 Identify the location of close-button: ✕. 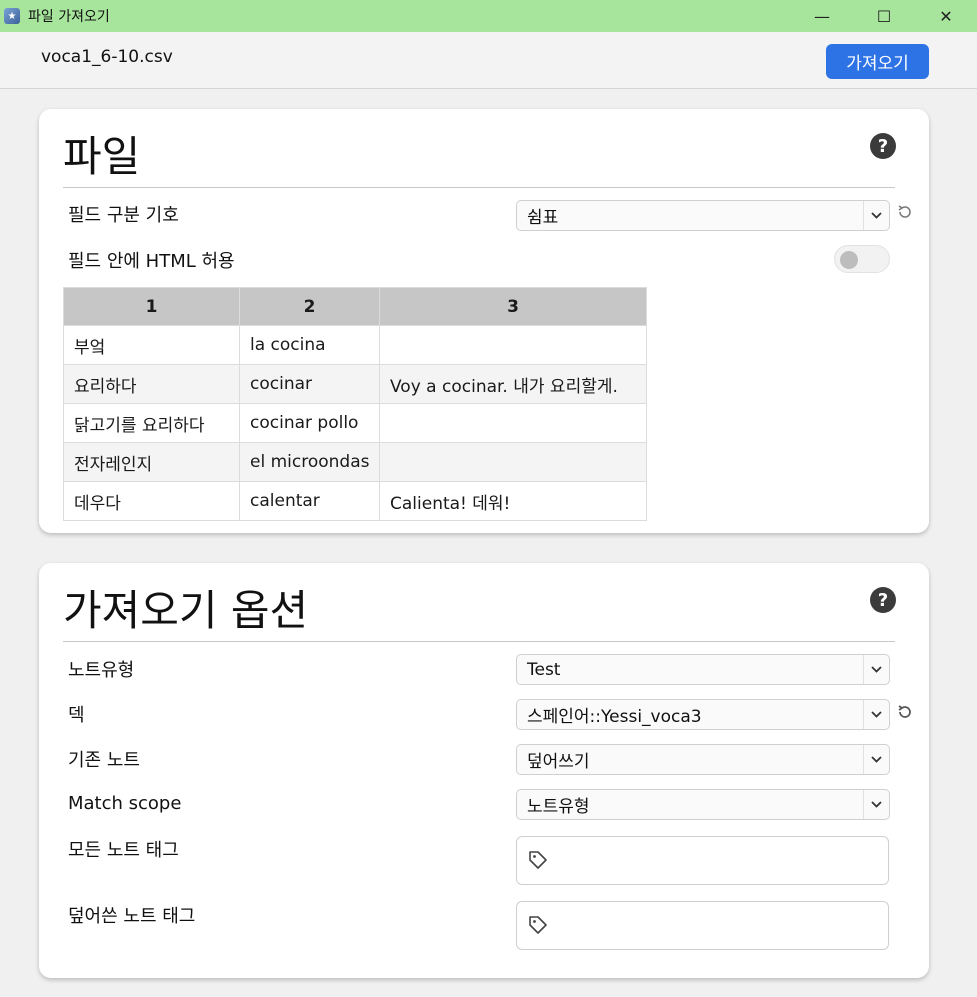
(946, 16).